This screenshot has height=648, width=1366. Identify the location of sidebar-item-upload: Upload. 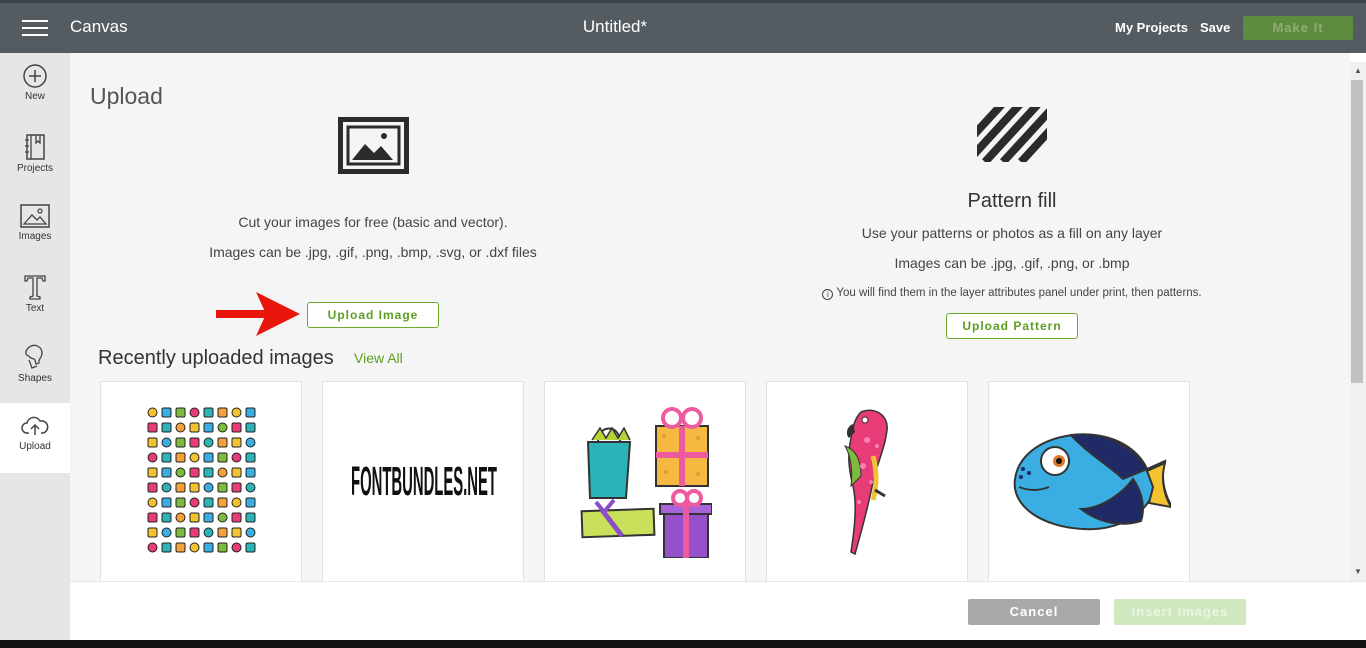
(35, 438).